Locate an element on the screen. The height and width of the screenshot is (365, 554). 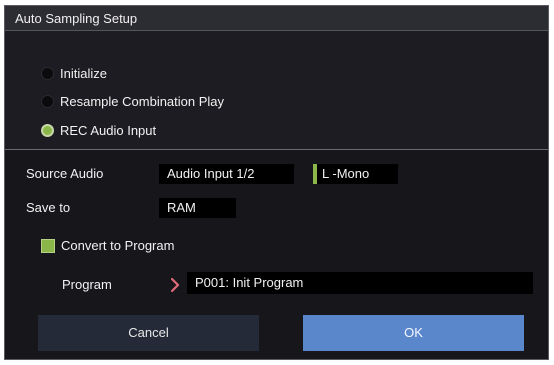
source-audio-channel-select: L -Mono is located at coordinates (355, 174).